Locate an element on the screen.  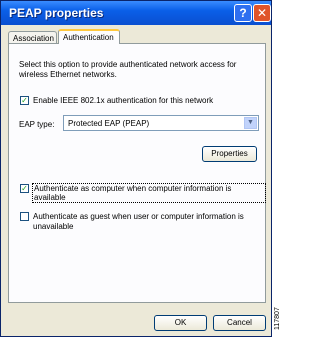
enable-8021x-checkbox: ✓ is located at coordinates (24, 100).